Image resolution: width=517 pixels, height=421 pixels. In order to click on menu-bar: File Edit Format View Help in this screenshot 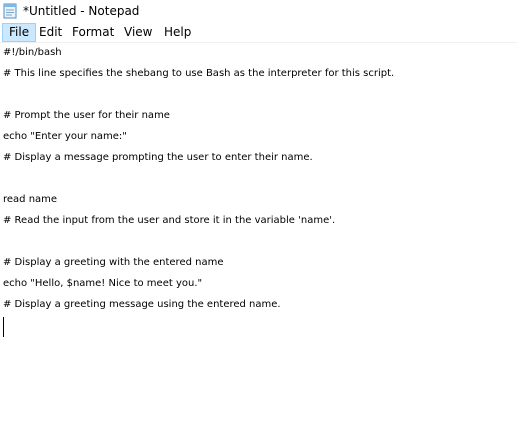, I will do `click(258, 33)`.